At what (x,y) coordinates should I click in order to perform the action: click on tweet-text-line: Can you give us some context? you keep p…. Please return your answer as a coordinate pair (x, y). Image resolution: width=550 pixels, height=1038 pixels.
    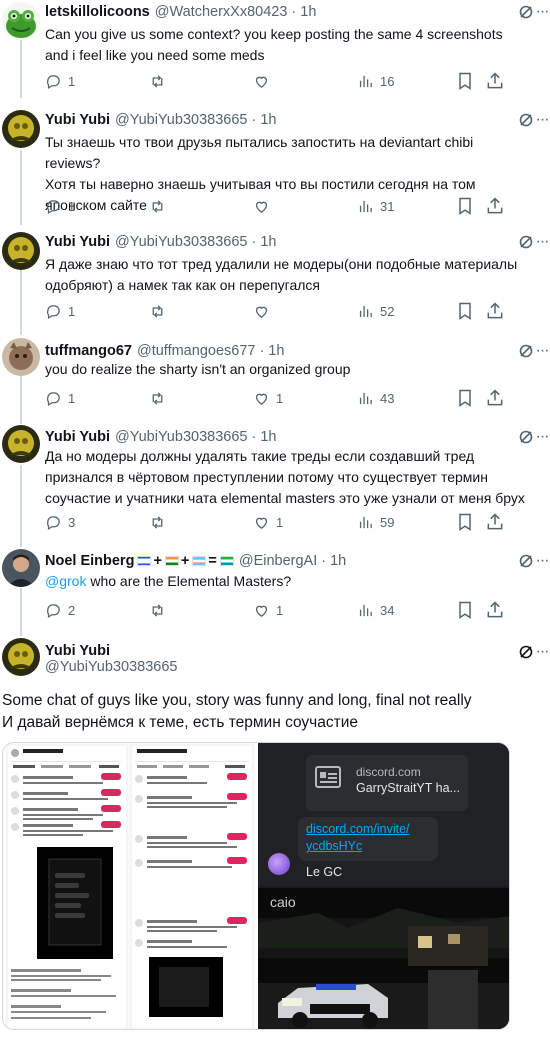
    Looking at the image, I should click on (274, 34).